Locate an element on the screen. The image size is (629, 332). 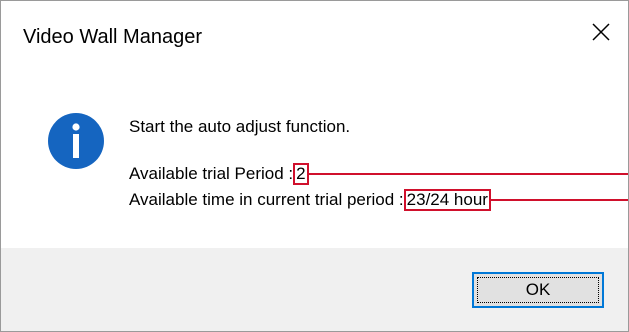
trial-time-value-highlight: 23/24 hour is located at coordinates (447, 200).